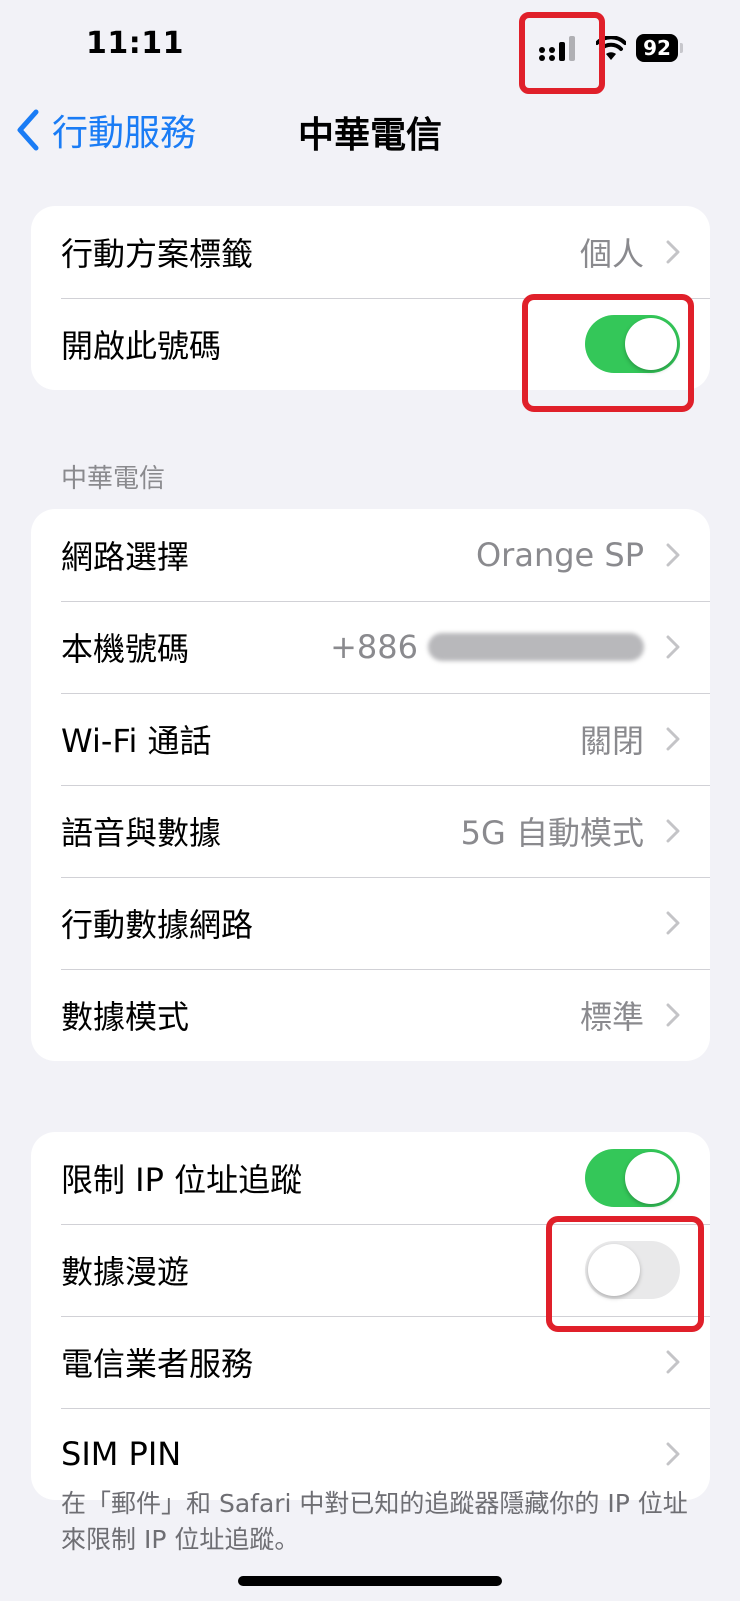 The width and height of the screenshot is (740, 1601). Describe the element at coordinates (370, 1178) in the screenshot. I see `row-limit-ip-tracking: 限制 IP 位址追蹤` at that location.